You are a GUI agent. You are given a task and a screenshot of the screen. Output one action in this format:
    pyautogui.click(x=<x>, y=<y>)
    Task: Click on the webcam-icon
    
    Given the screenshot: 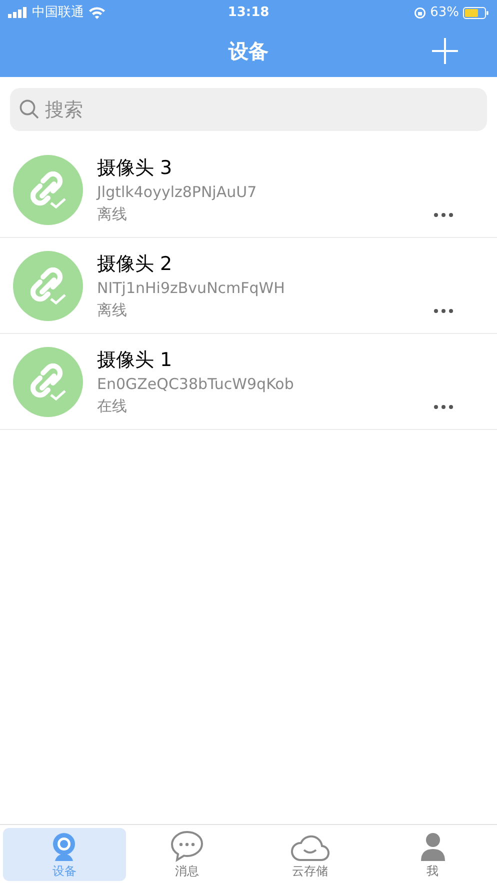 What is the action you would take?
    pyautogui.click(x=64, y=847)
    